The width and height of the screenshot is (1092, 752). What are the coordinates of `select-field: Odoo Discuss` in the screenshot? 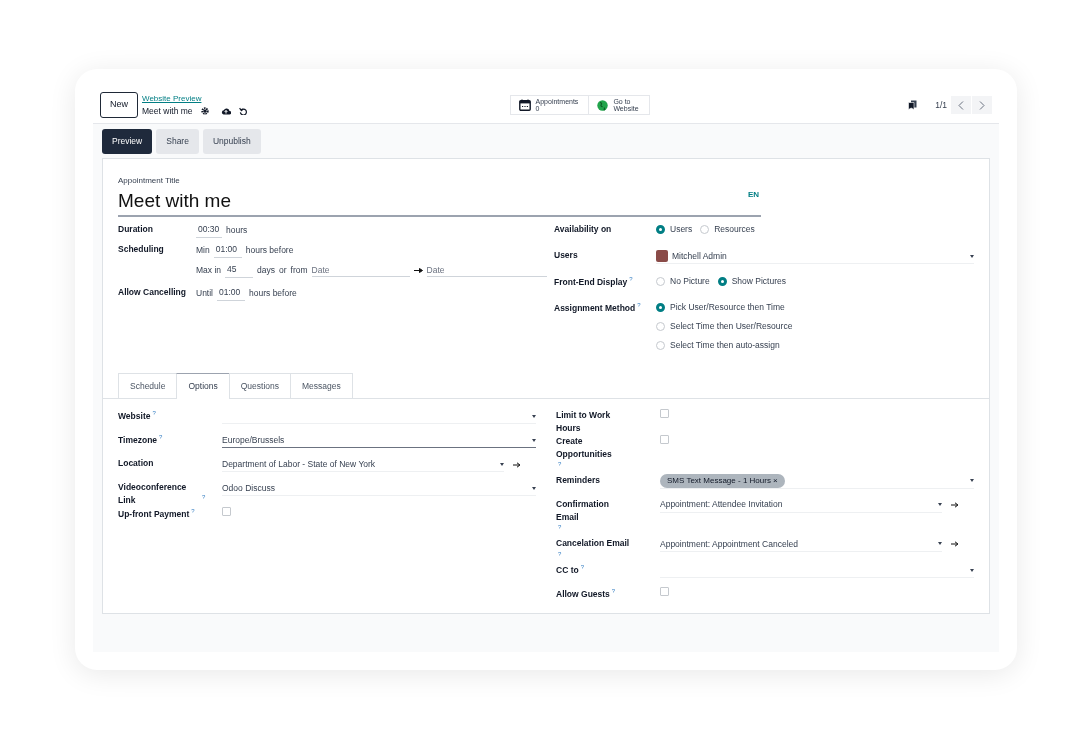 It's located at (379, 489).